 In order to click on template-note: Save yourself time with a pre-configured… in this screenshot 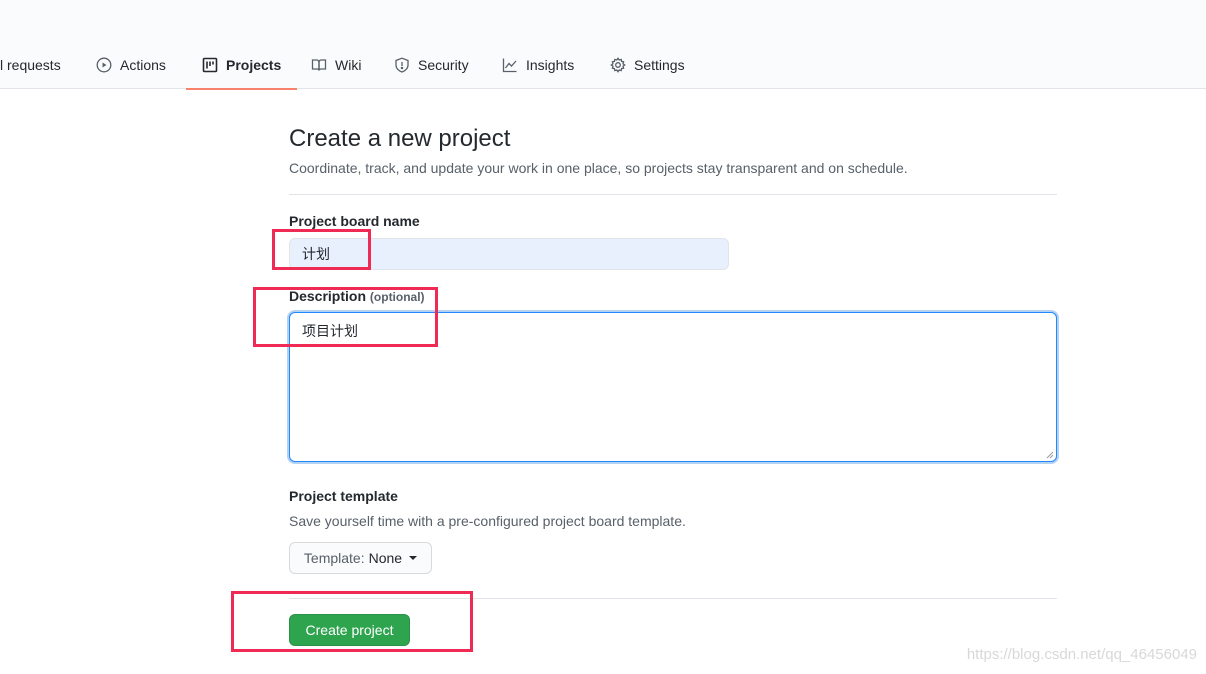, I will do `click(487, 521)`.